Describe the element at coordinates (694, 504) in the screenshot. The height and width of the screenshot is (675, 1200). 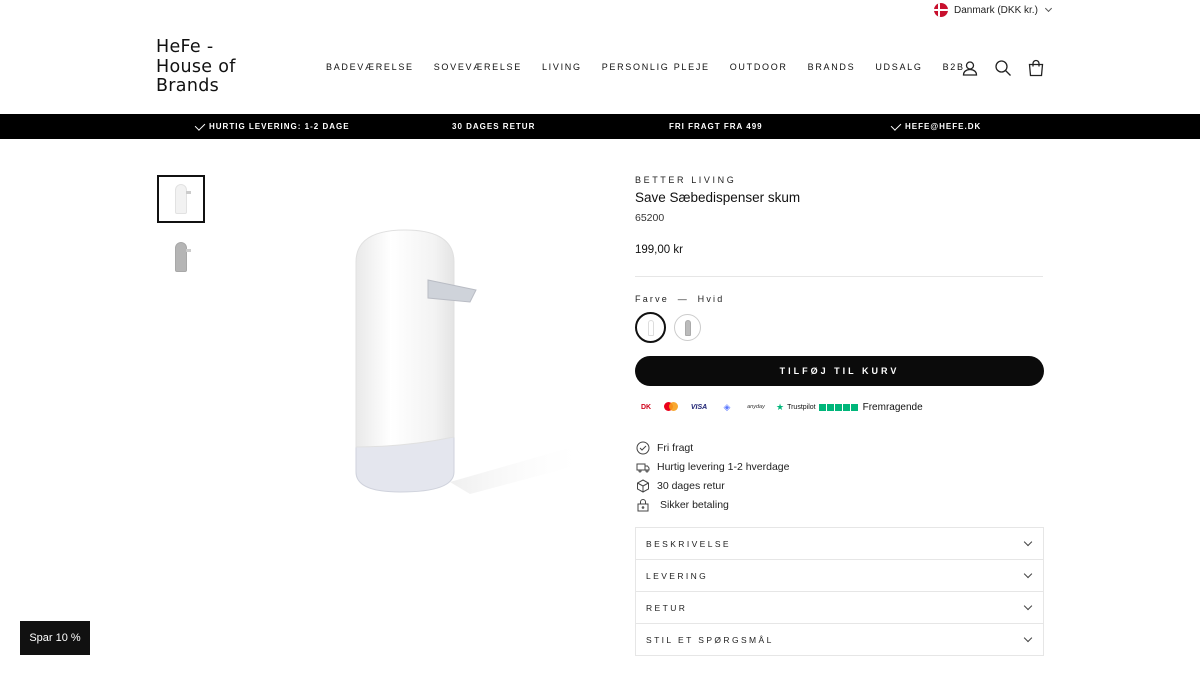
I see `perk-text: Sikker betaling` at that location.